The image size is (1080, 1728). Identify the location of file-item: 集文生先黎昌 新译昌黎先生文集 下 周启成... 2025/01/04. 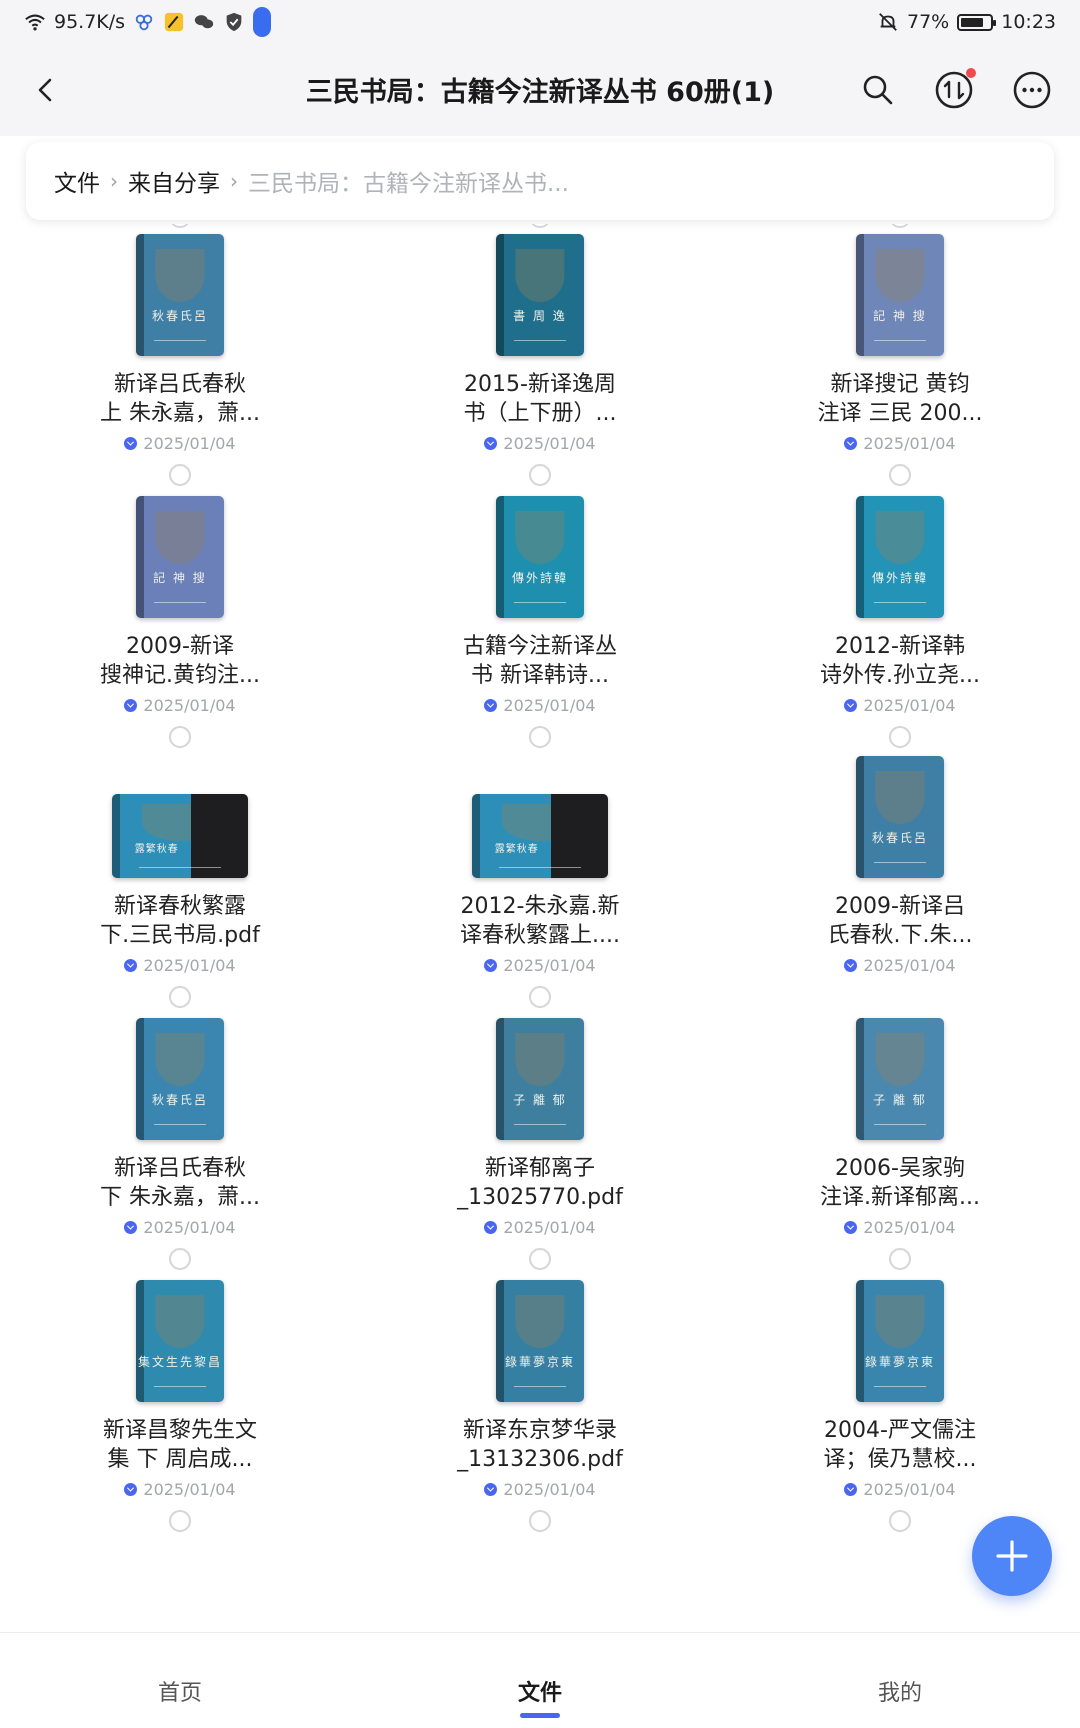
(180, 1389).